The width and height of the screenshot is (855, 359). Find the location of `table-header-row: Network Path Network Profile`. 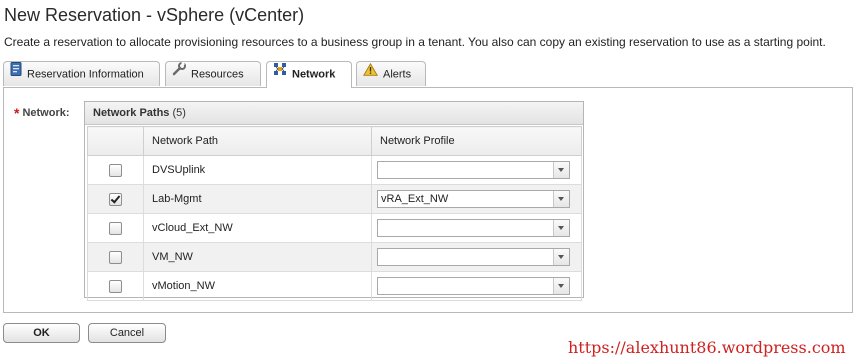

table-header-row: Network Path Network Profile is located at coordinates (334, 141).